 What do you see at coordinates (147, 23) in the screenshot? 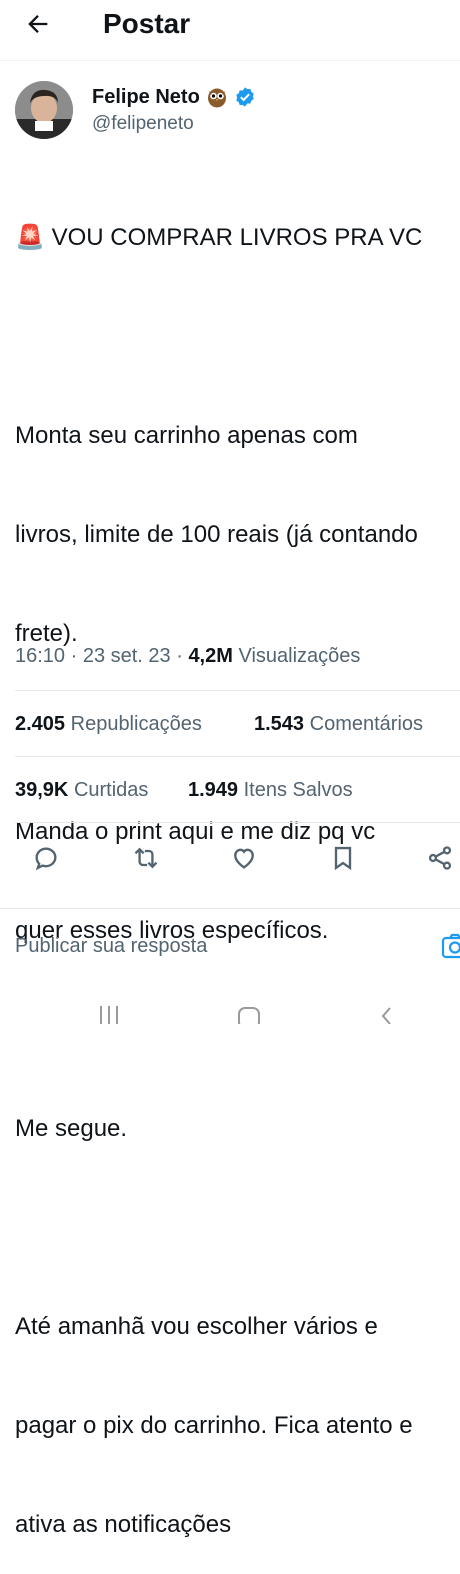
I see `page-title: Postar` at bounding box center [147, 23].